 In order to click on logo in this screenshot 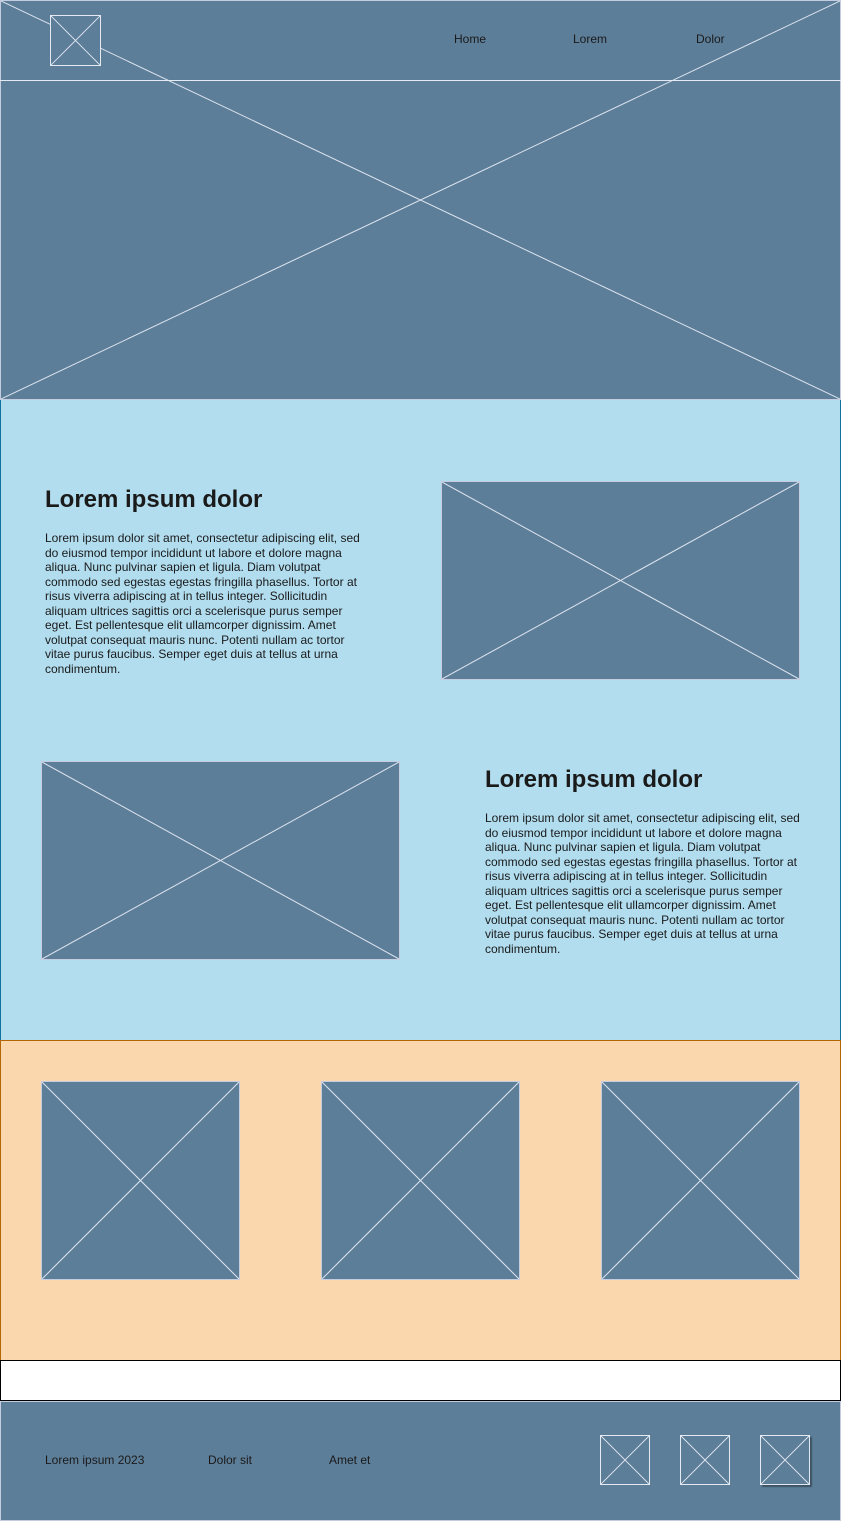, I will do `click(75, 40)`.